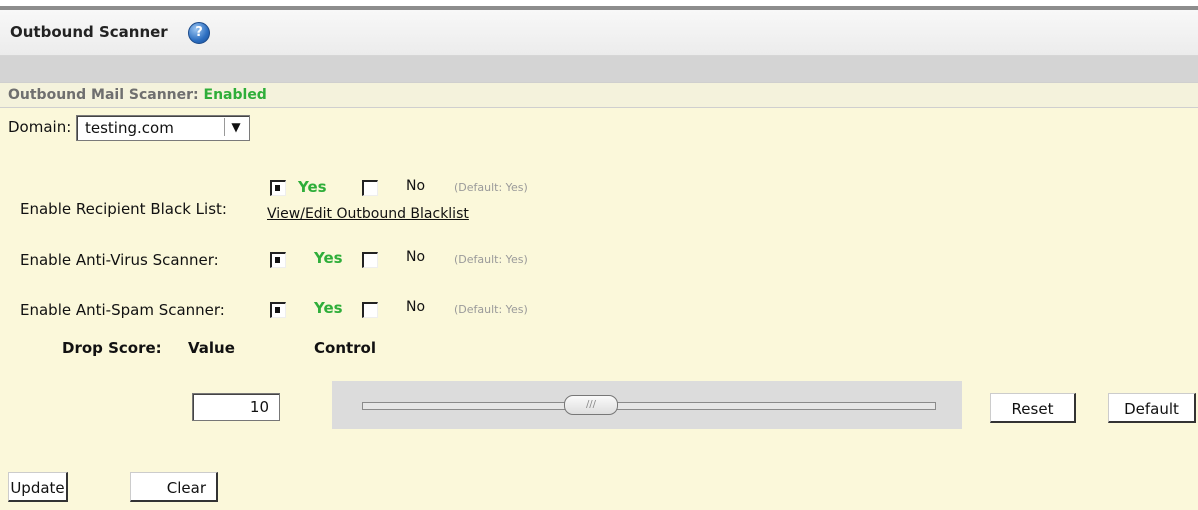  What do you see at coordinates (89, 32) in the screenshot?
I see `page-title: Outbound Scanner` at bounding box center [89, 32].